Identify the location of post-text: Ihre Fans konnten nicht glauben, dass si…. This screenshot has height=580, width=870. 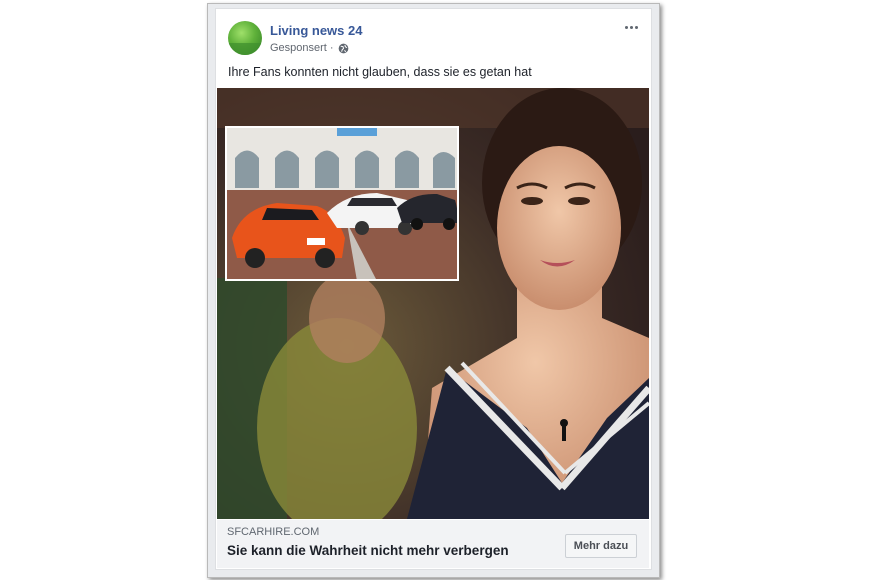
(380, 72).